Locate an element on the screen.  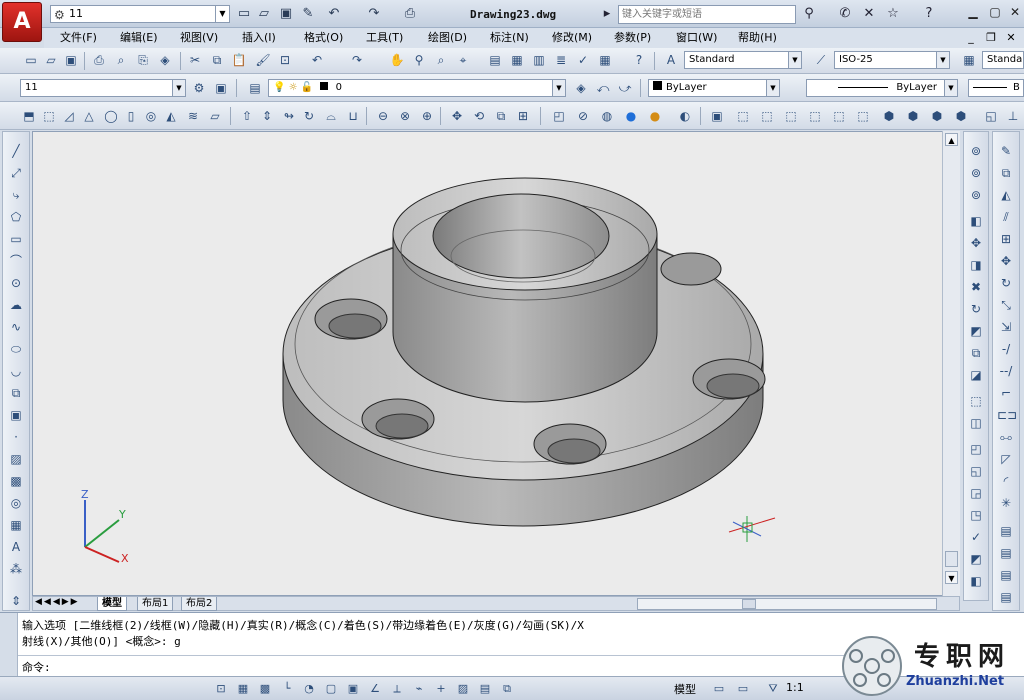
menu-edit: 编辑(E) is located at coordinates (139, 38).